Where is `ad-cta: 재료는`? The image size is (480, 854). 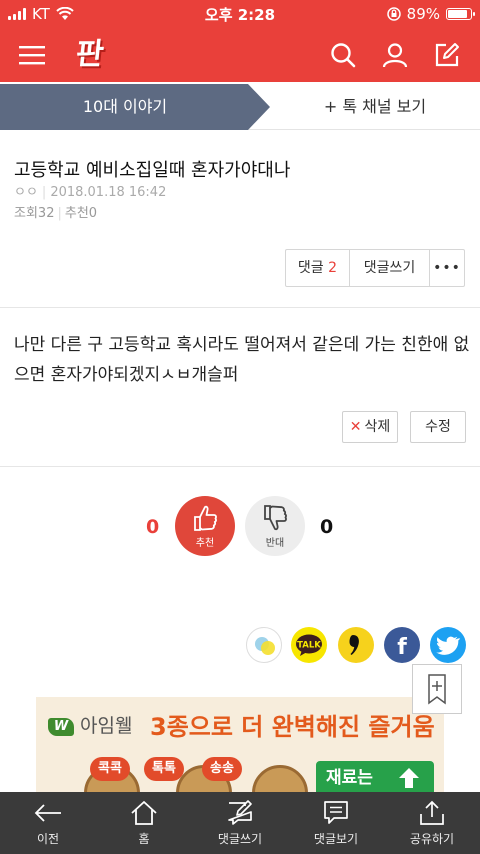 ad-cta: 재료는 is located at coordinates (375, 777).